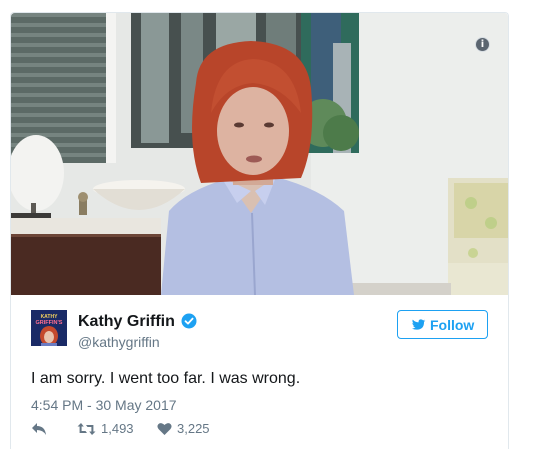 This screenshot has height=449, width=533. I want to click on info-icon: i, so click(482, 44).